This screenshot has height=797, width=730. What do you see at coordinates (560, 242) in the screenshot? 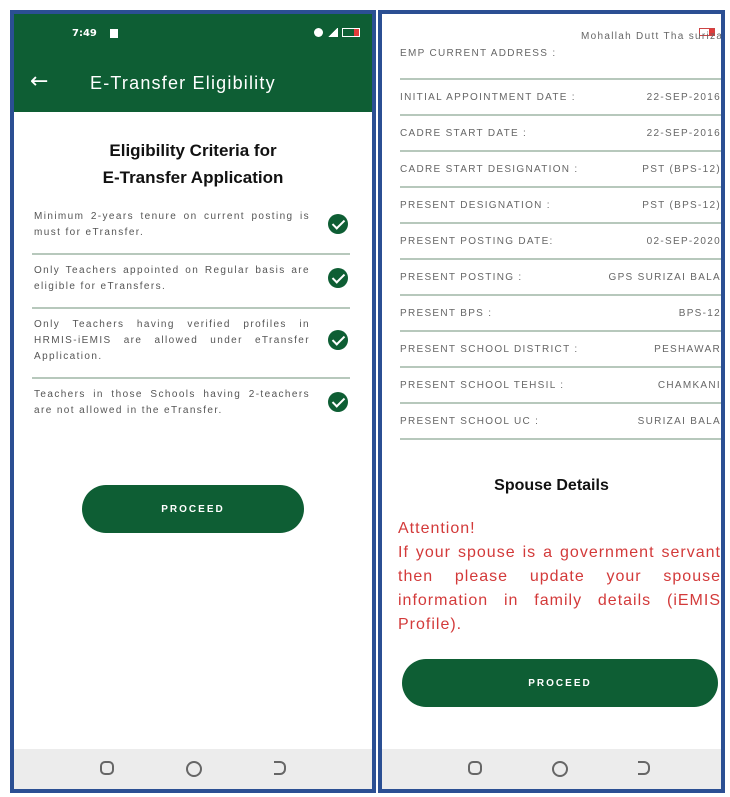
I see `info-row: PRESENT POSTING DATE: 02-SEP-2020` at bounding box center [560, 242].